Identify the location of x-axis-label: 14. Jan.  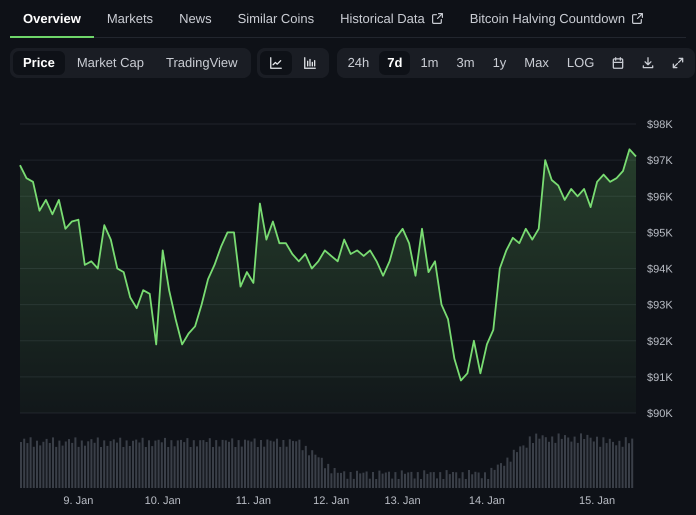
(486, 501).